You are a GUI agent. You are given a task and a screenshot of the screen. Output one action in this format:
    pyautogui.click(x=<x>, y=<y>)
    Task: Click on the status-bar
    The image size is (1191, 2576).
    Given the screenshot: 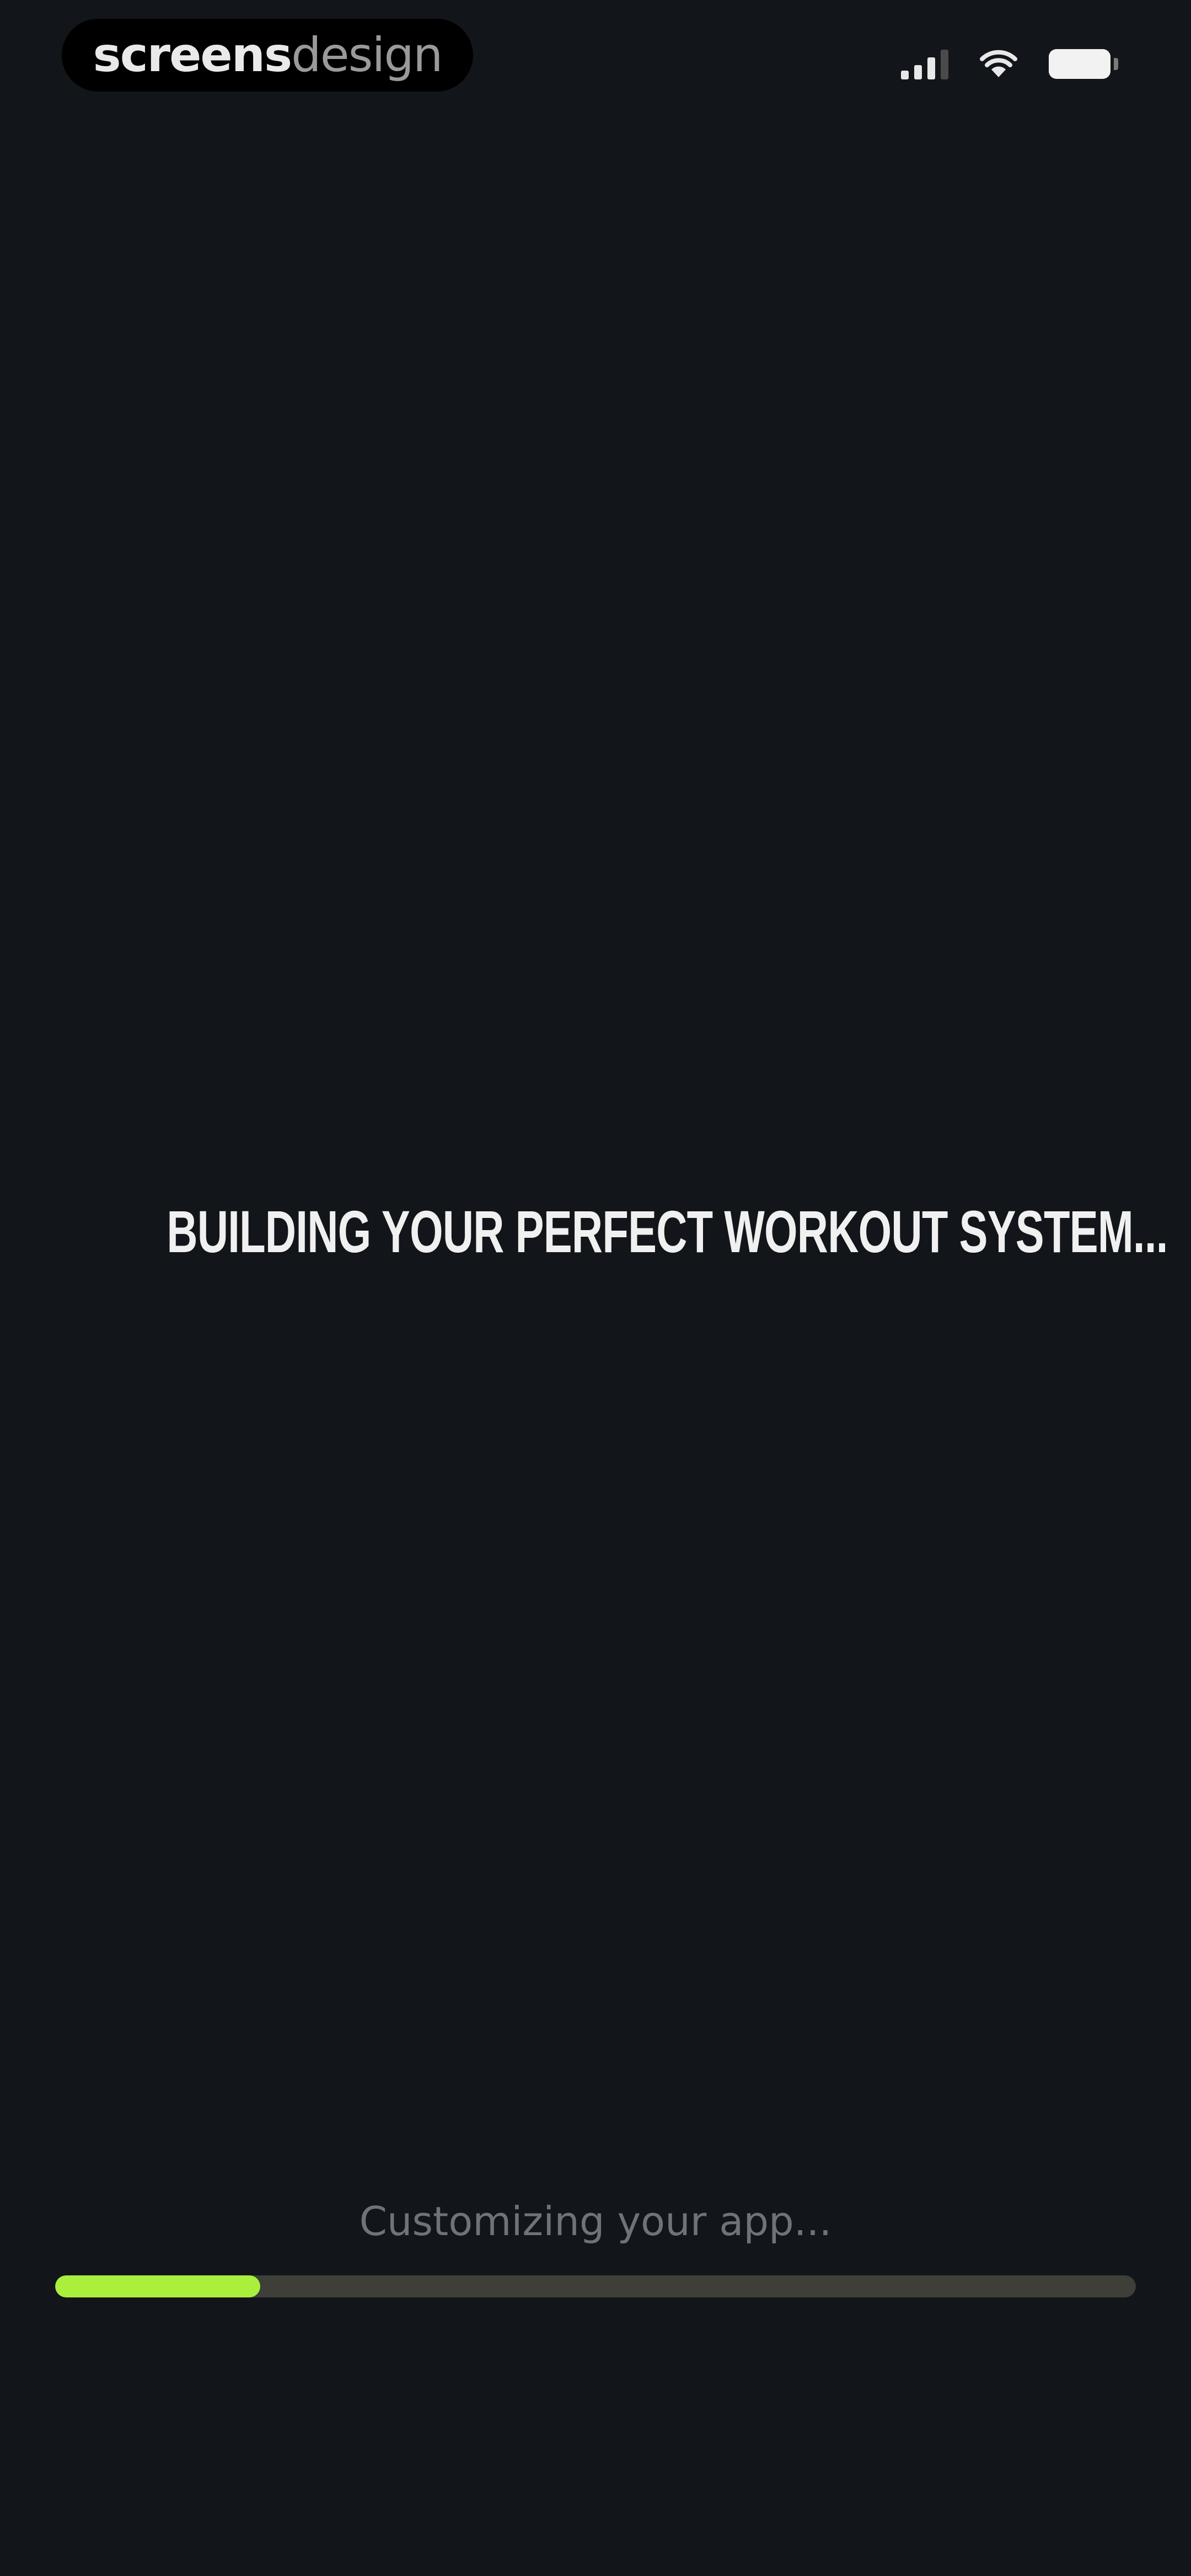 What is the action you would take?
    pyautogui.click(x=1009, y=64)
    